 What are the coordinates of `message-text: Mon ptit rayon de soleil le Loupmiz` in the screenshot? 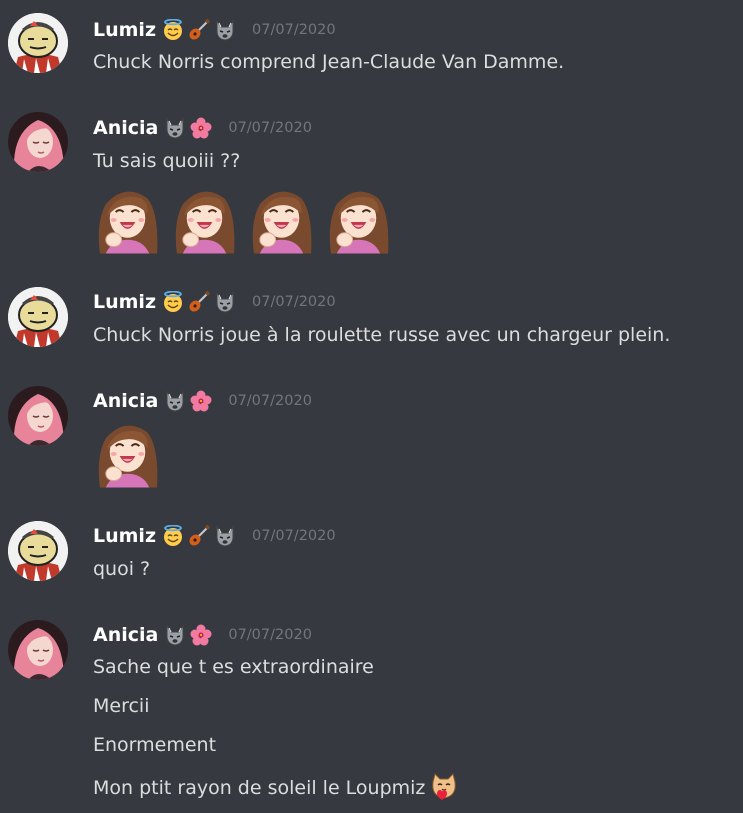 It's located at (259, 788).